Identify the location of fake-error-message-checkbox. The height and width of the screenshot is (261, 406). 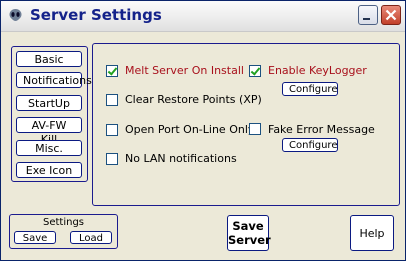
(255, 129).